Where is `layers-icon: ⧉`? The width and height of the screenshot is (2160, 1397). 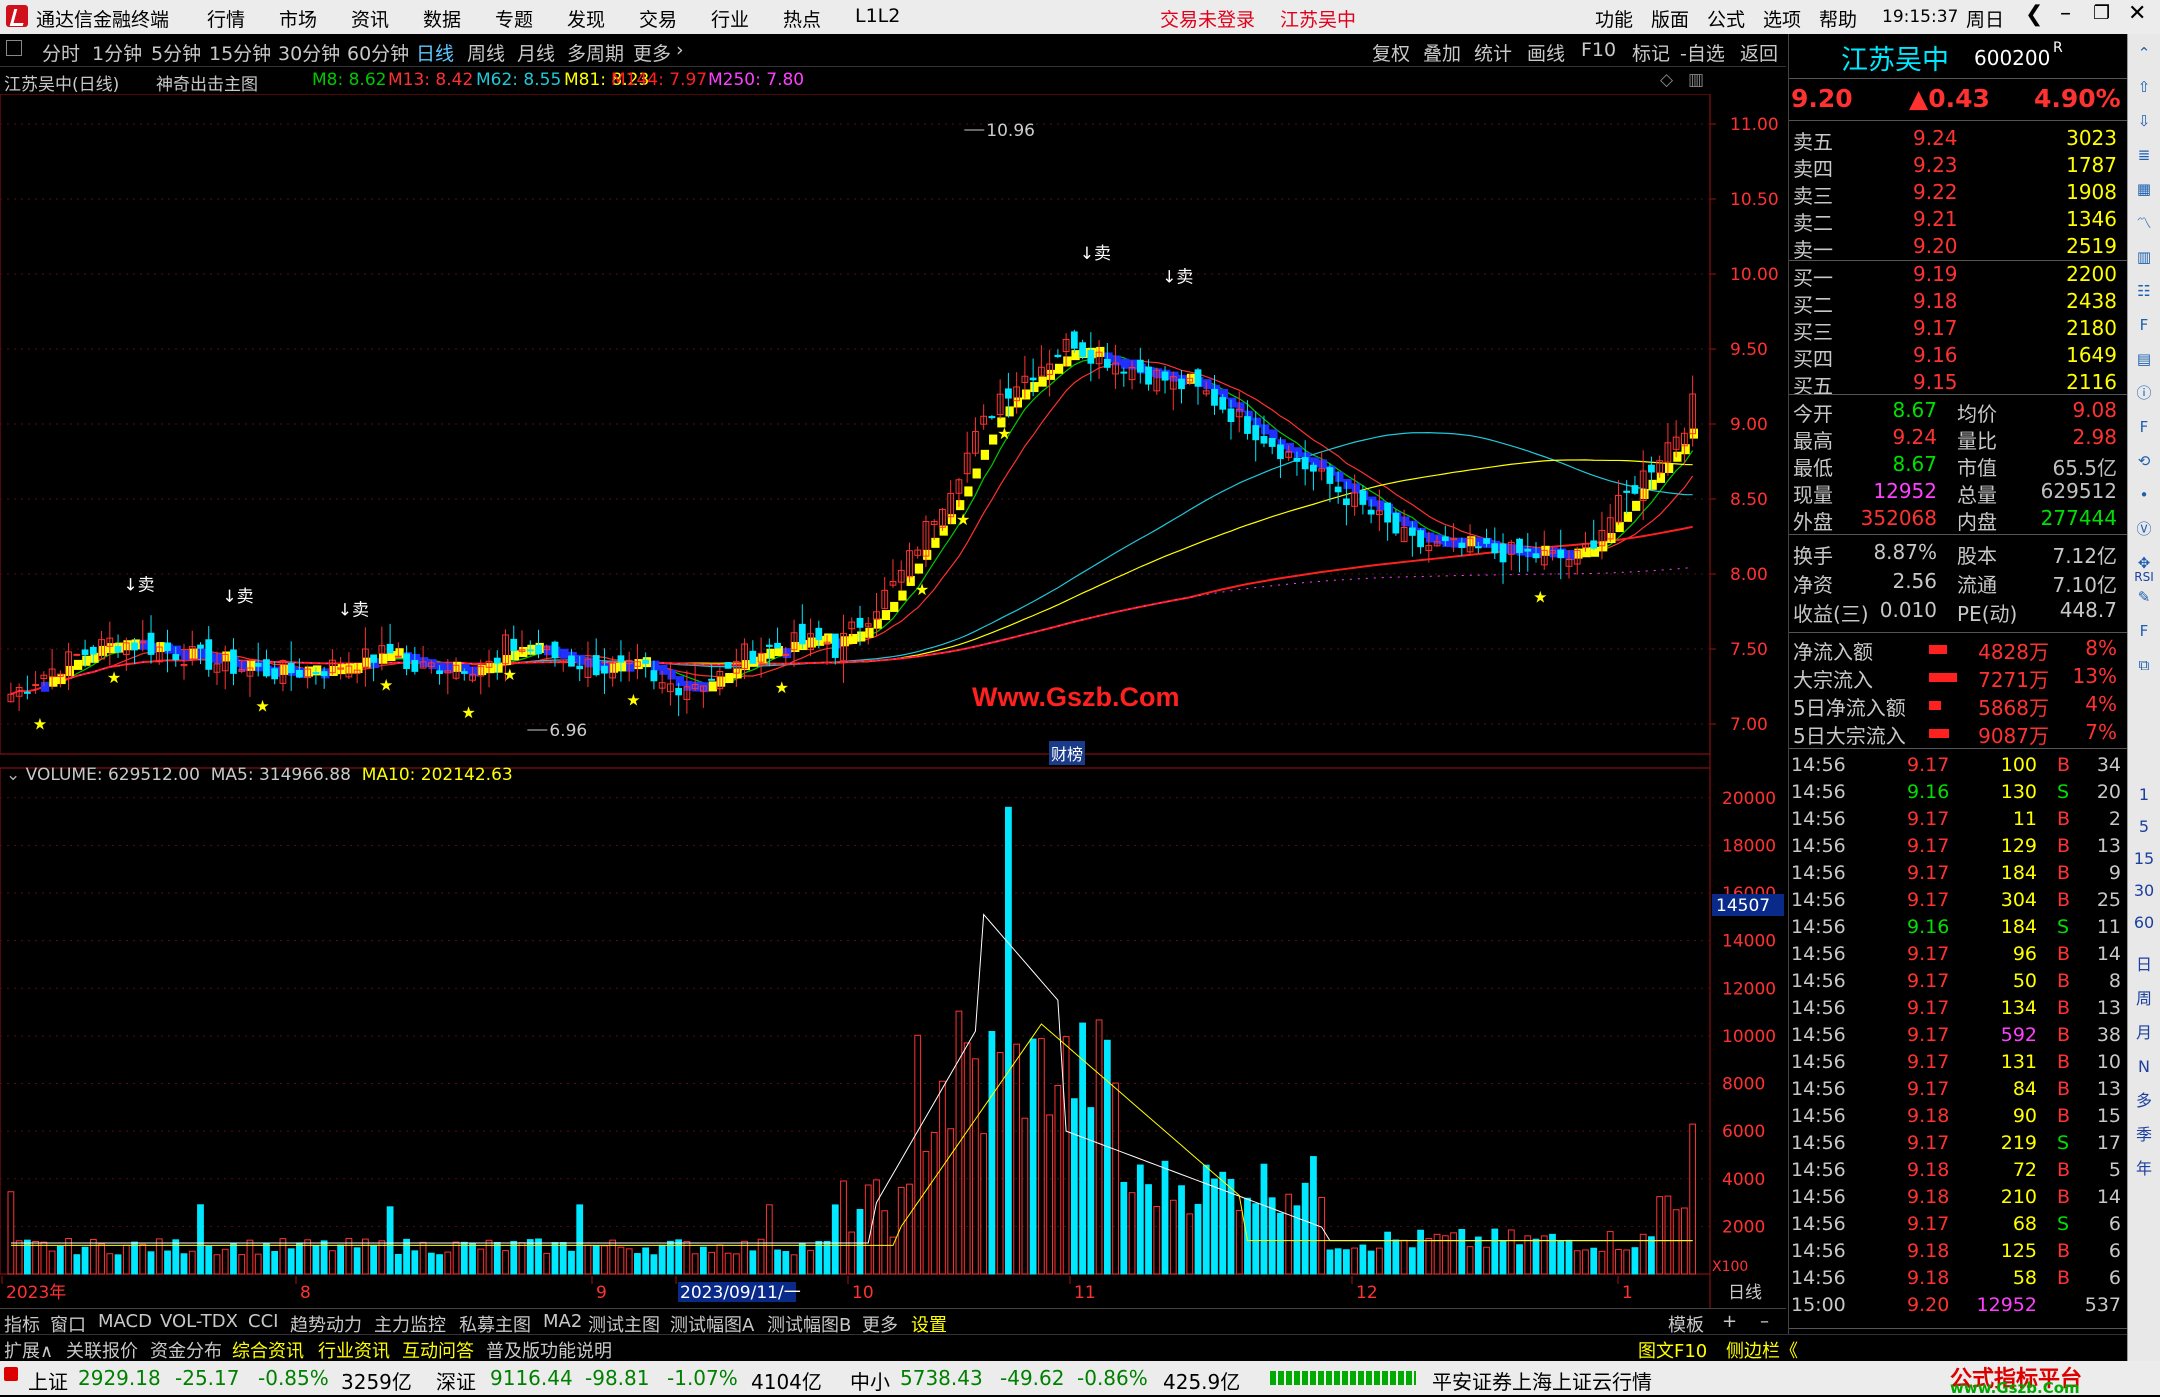
layers-icon: ⧉ is located at coordinates (2144, 665).